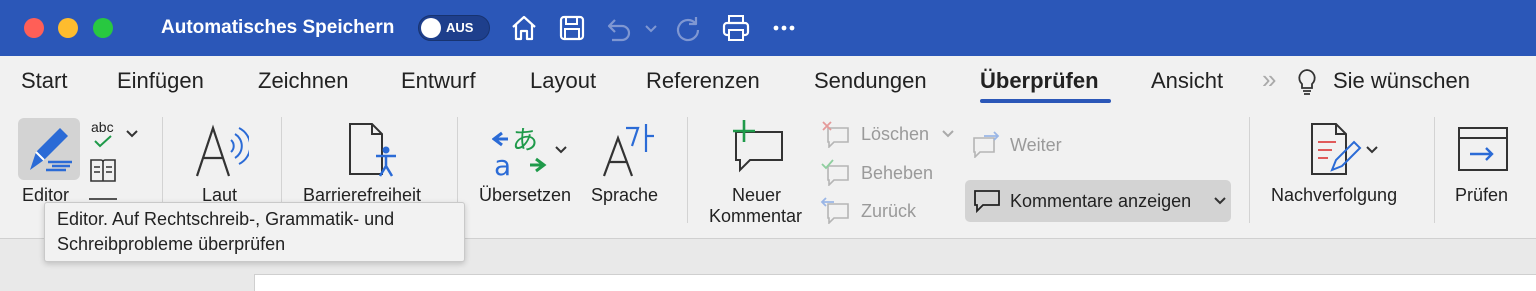  I want to click on svg-text: a, so click(502, 164).